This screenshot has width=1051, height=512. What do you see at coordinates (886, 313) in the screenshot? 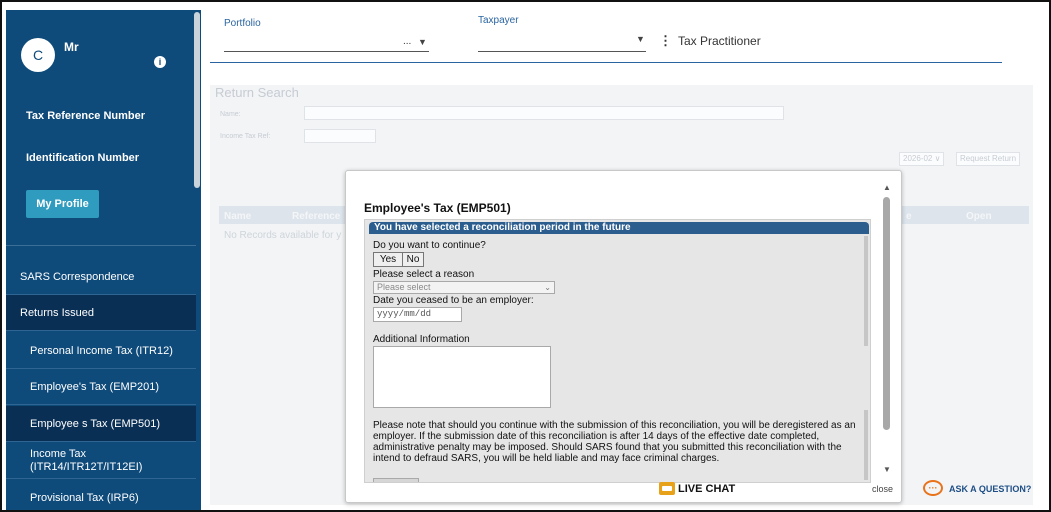
I see `modal-scroll-thumb` at bounding box center [886, 313].